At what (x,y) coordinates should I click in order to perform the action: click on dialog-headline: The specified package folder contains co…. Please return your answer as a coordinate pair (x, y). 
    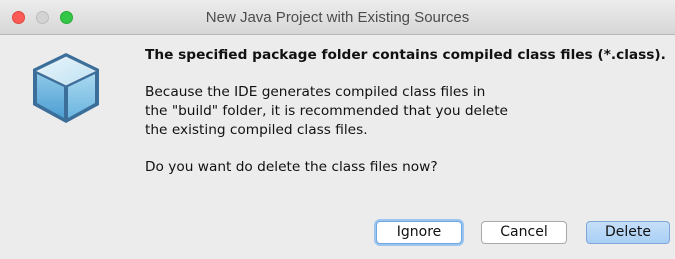
    Looking at the image, I should click on (405, 55).